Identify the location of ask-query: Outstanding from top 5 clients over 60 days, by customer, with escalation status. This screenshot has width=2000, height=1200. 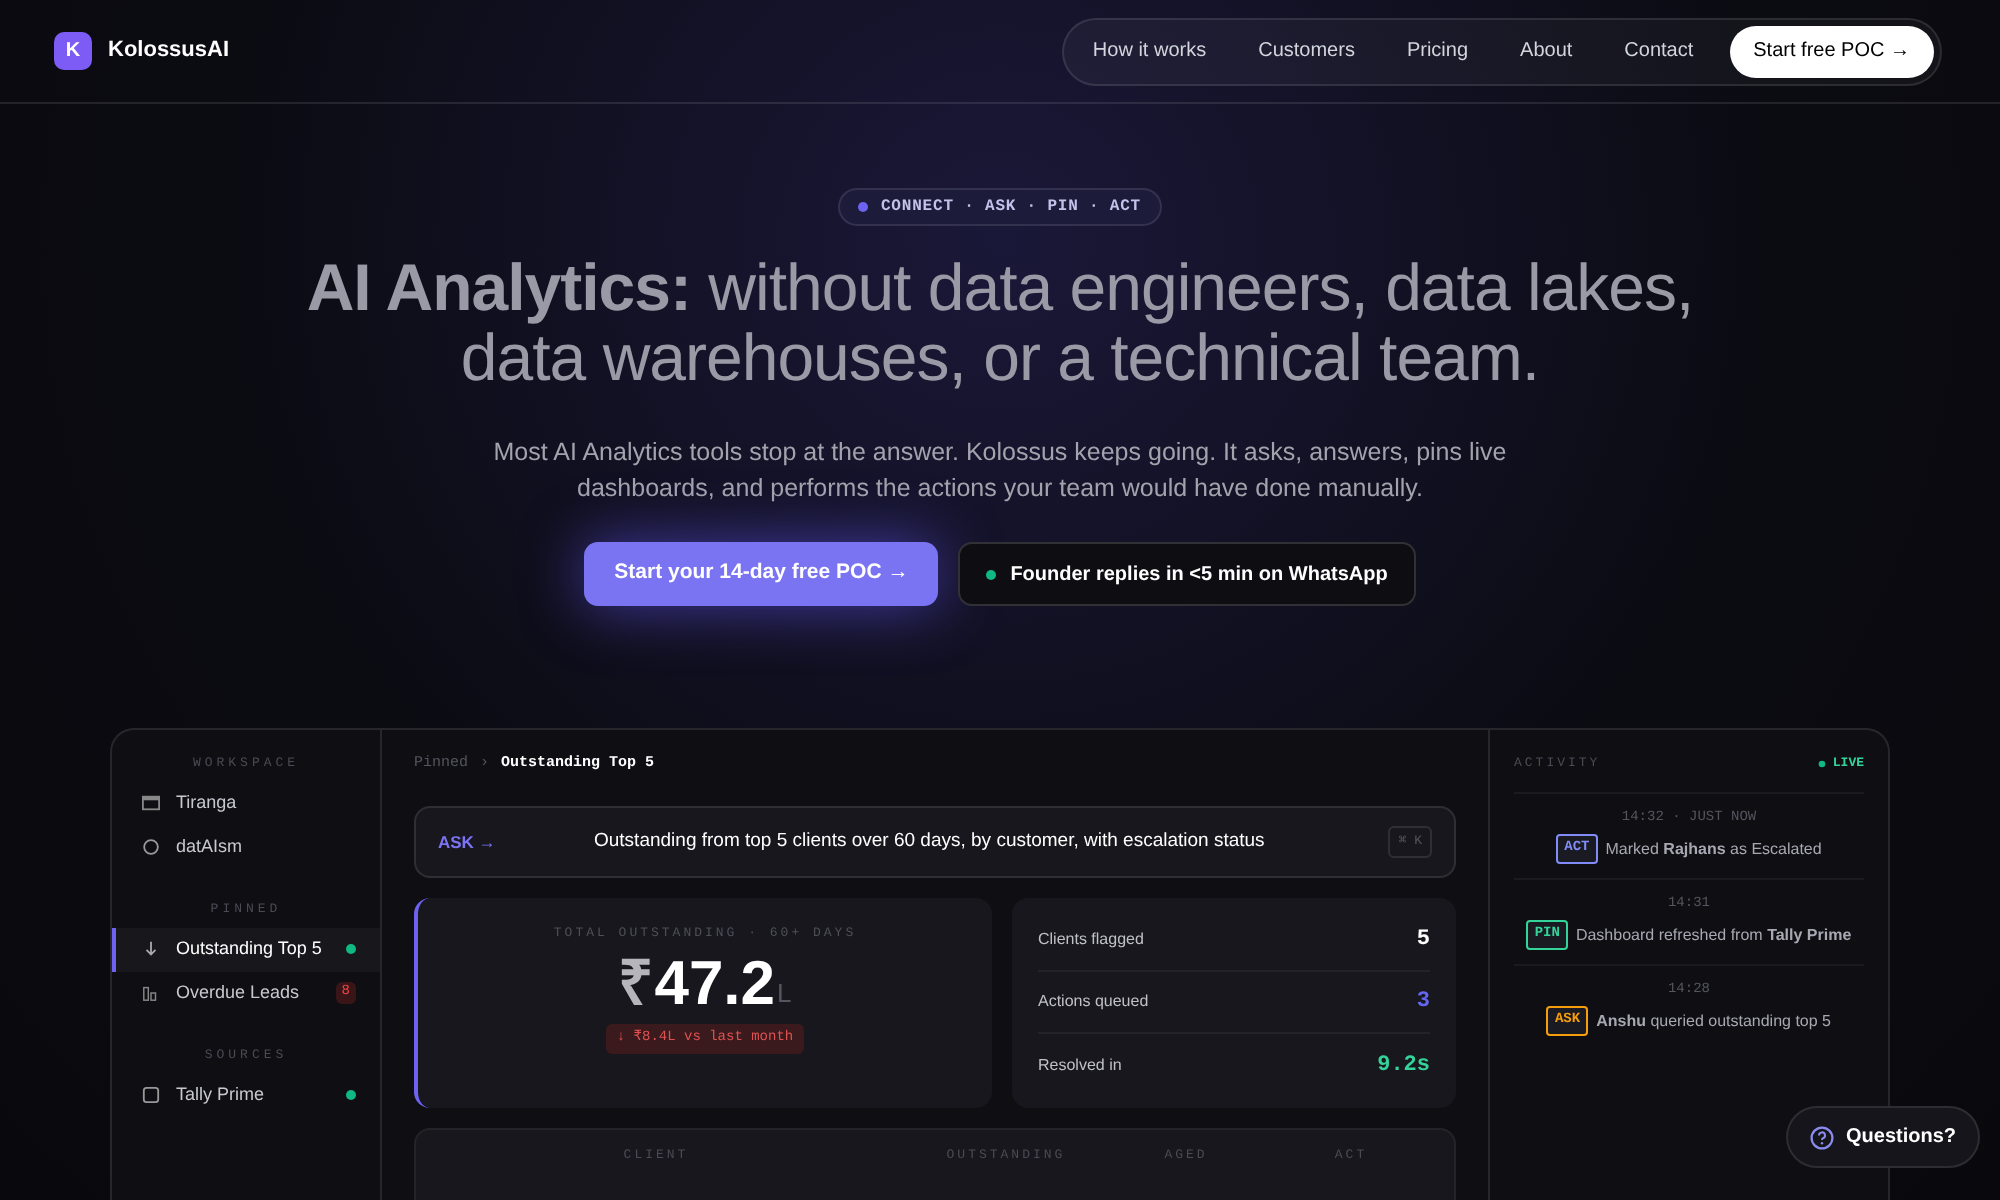
(930, 842).